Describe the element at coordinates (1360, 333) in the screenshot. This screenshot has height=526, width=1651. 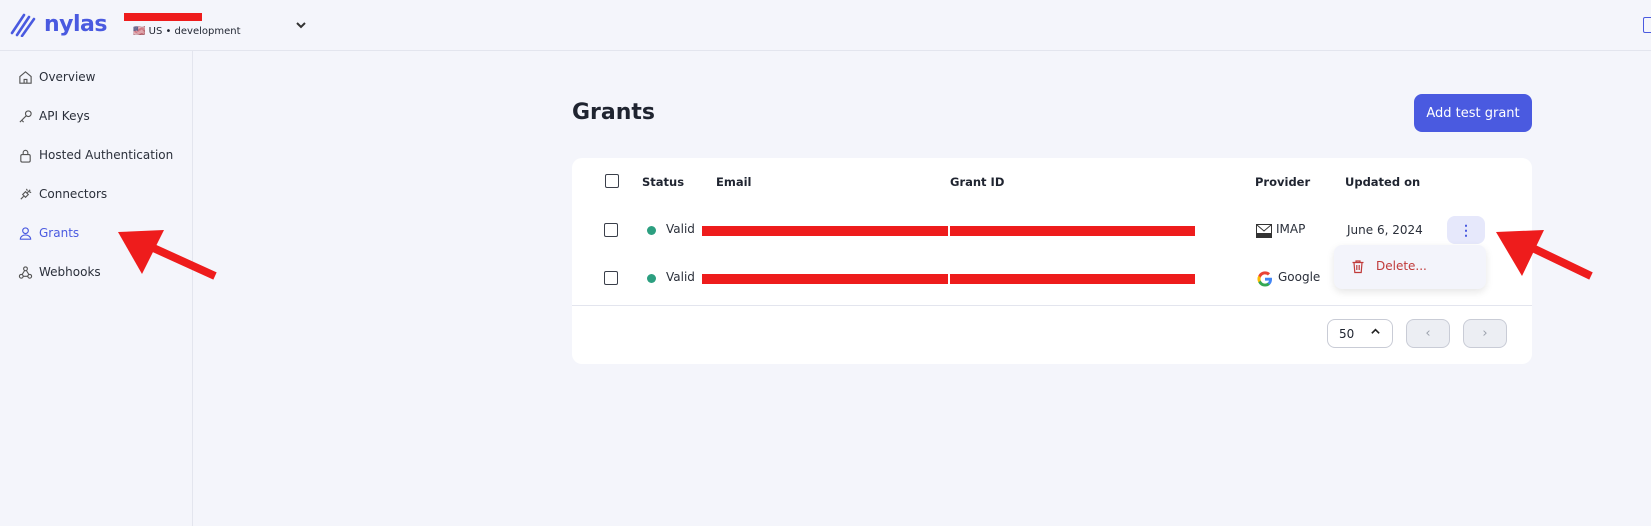
I see `per-page-select: 50` at that location.